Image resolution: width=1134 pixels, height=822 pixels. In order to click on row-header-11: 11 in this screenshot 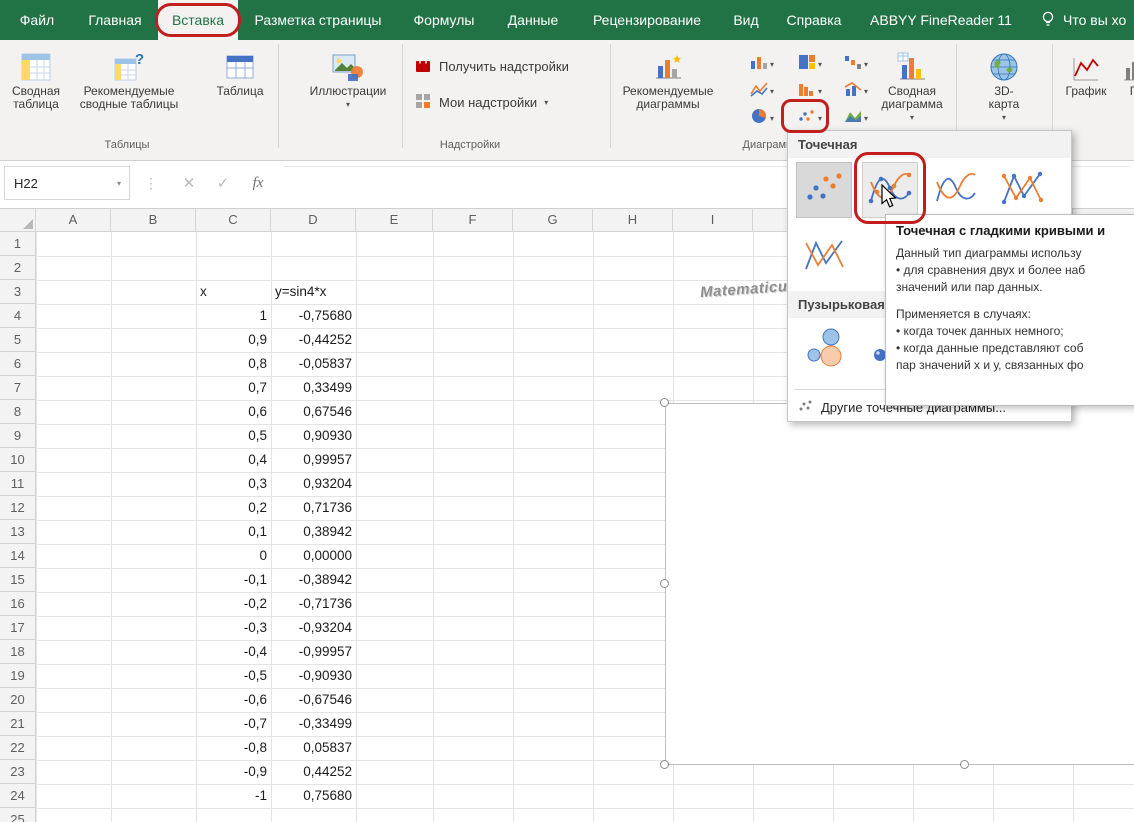, I will do `click(18, 484)`.